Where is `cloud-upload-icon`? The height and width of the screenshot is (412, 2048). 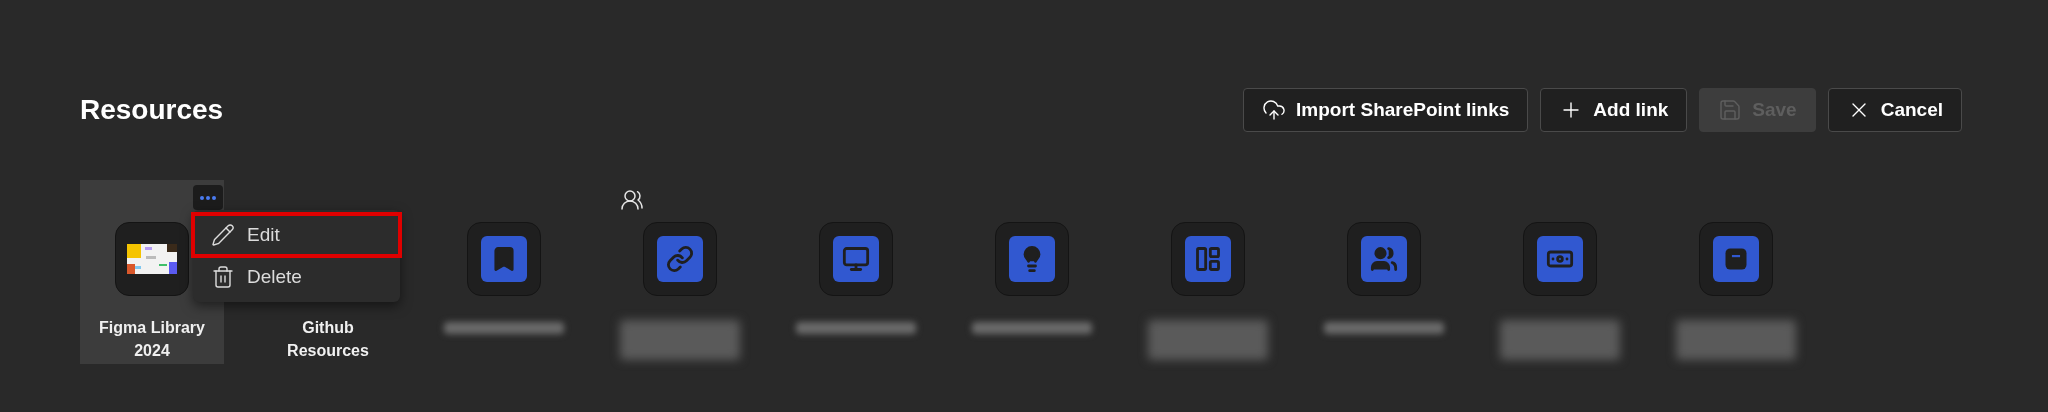 cloud-upload-icon is located at coordinates (1274, 110).